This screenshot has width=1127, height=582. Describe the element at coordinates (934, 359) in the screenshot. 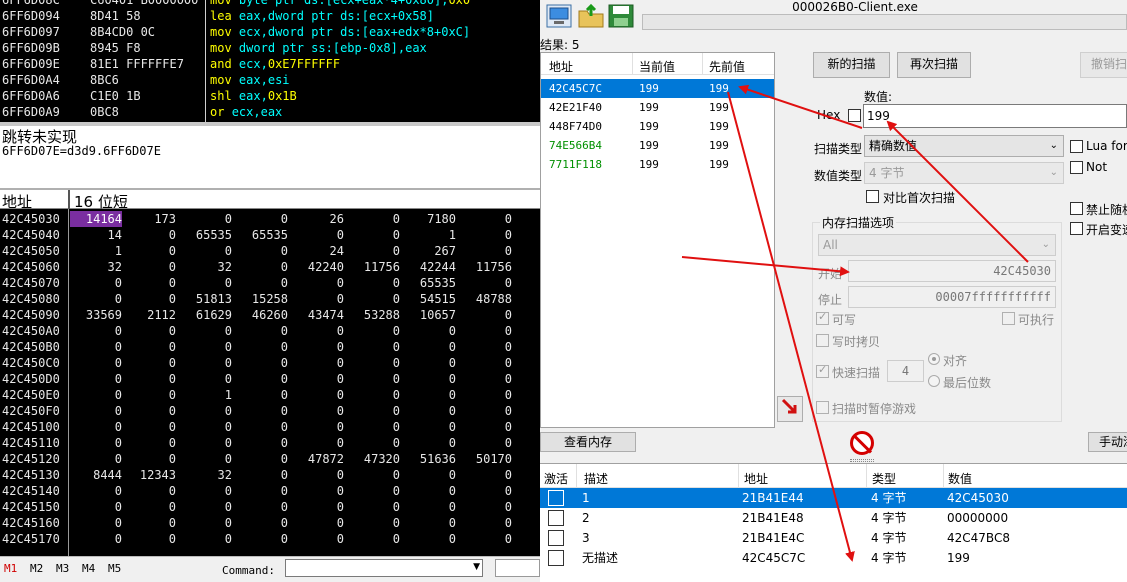

I see `align-radio` at that location.